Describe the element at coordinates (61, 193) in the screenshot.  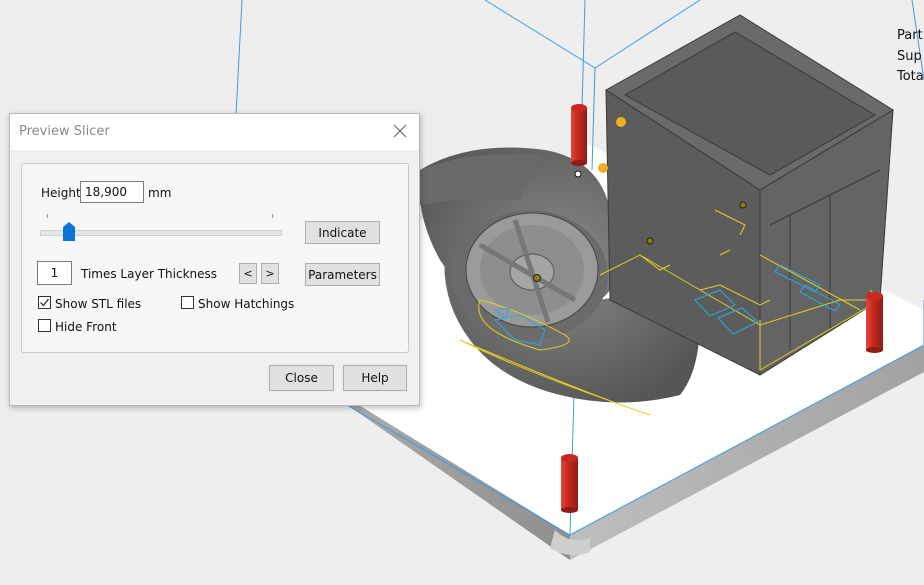
I see `height-label: Height` at that location.